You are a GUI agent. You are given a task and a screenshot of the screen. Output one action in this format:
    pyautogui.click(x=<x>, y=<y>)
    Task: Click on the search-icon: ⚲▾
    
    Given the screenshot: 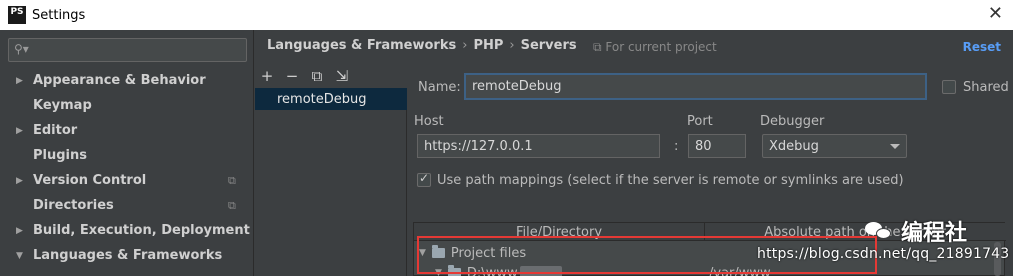 What is the action you would take?
    pyautogui.click(x=21, y=49)
    